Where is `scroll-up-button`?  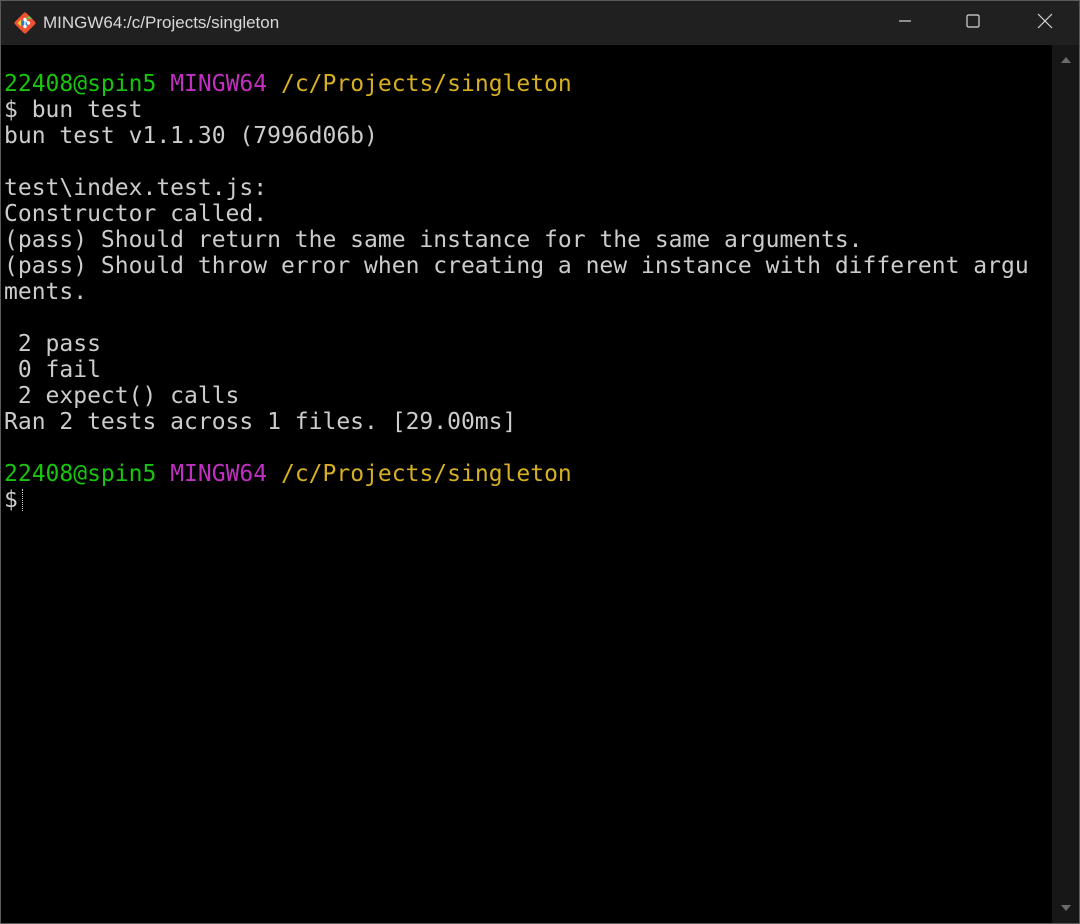 scroll-up-button is located at coordinates (1065, 60).